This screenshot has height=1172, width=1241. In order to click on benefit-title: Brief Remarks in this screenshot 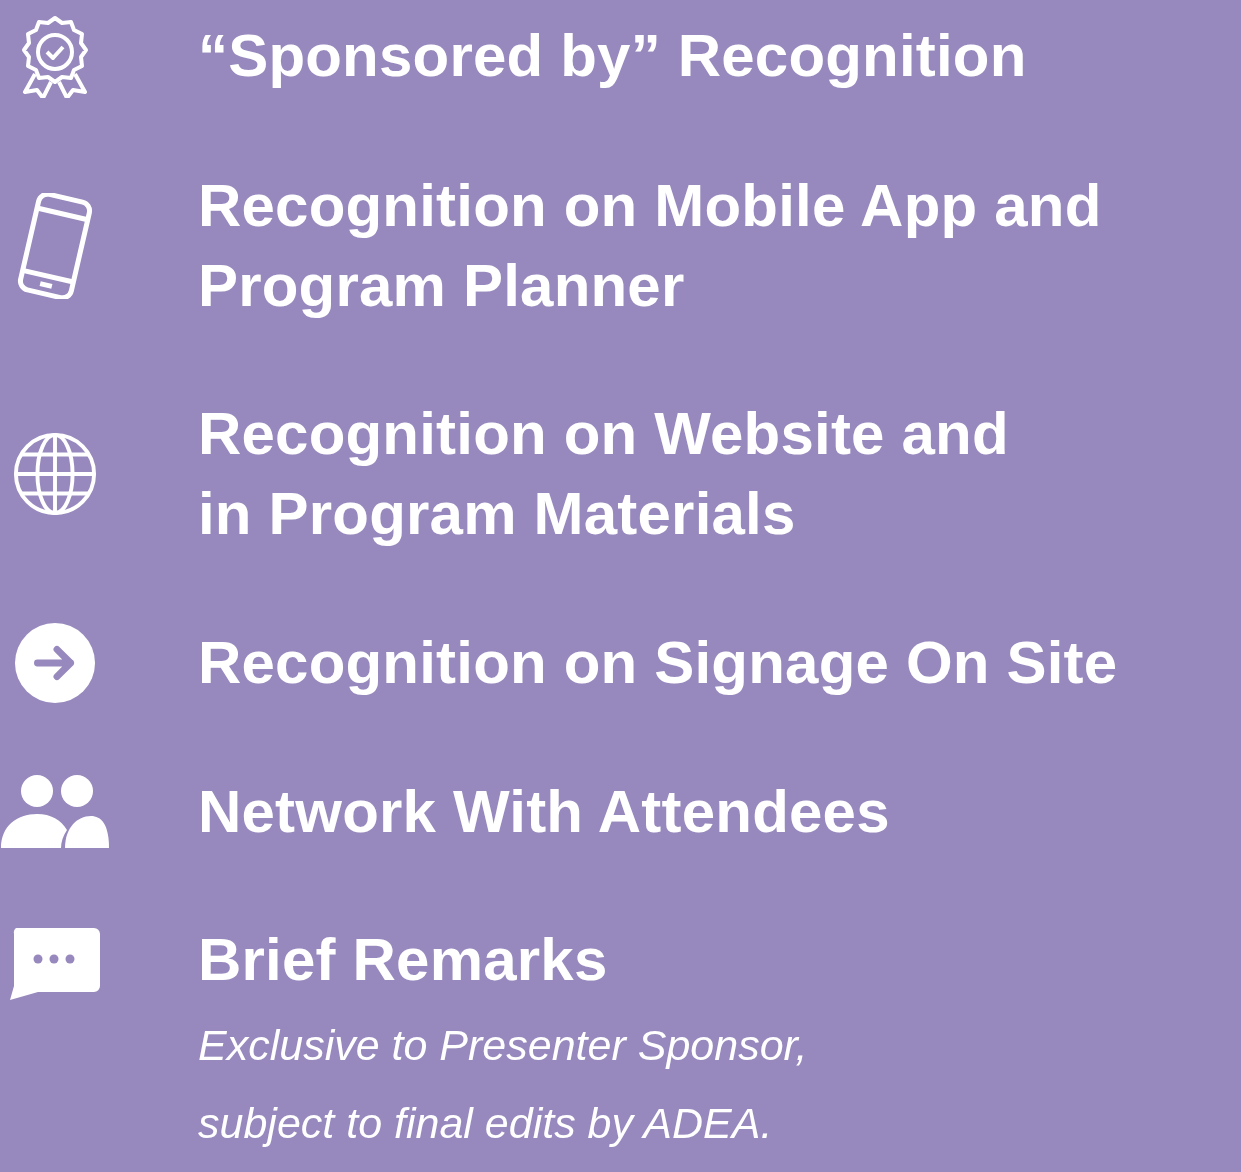, I will do `click(403, 960)`.